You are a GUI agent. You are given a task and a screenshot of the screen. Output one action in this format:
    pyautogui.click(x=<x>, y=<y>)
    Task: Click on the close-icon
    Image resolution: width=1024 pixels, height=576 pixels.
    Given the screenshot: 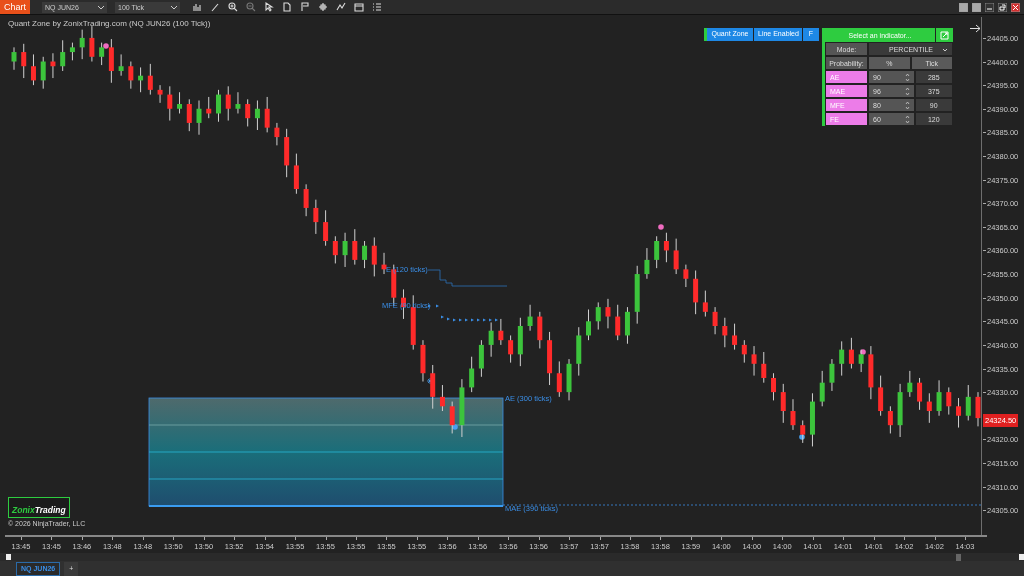 What is the action you would take?
    pyautogui.click(x=1015, y=7)
    